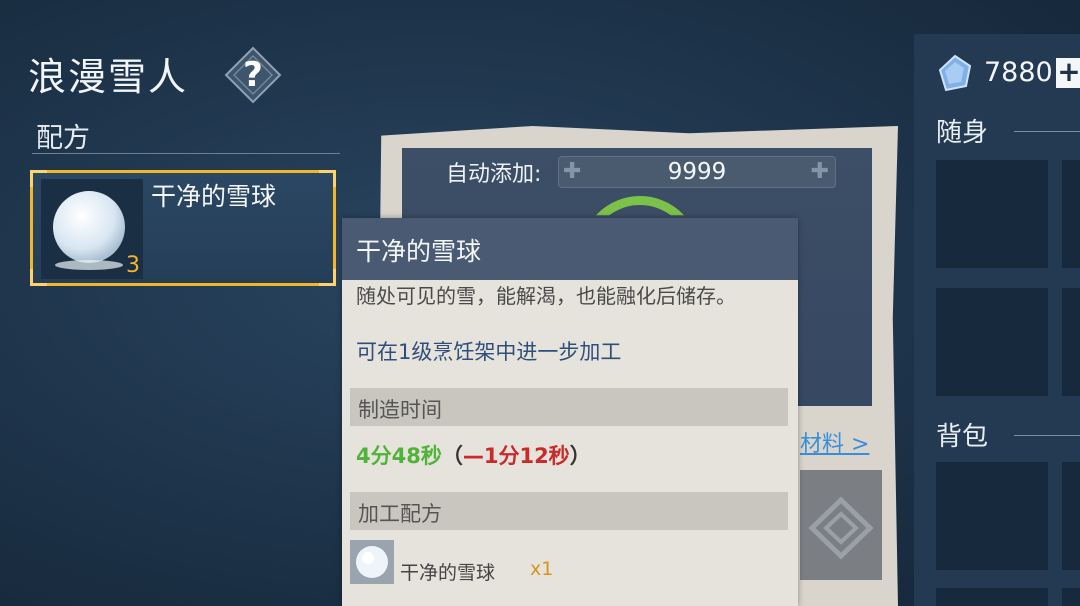  What do you see at coordinates (955, 73) in the screenshot?
I see `crystal-gem-icon` at bounding box center [955, 73].